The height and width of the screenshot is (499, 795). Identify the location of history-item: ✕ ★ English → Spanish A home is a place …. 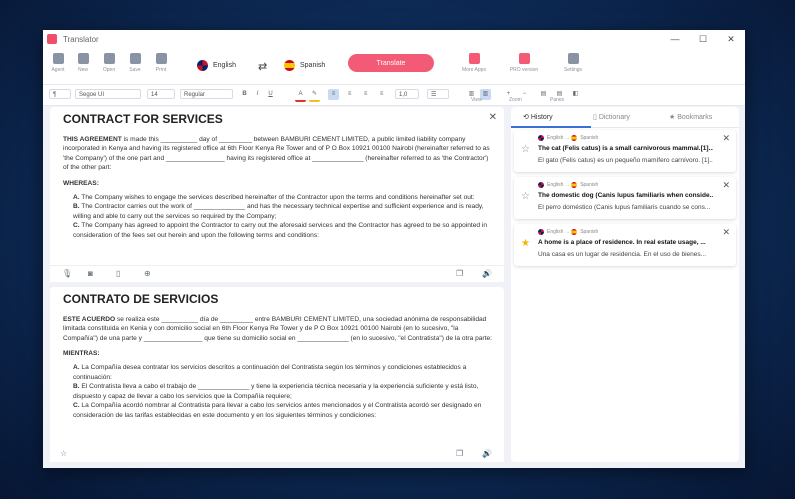
(625, 245).